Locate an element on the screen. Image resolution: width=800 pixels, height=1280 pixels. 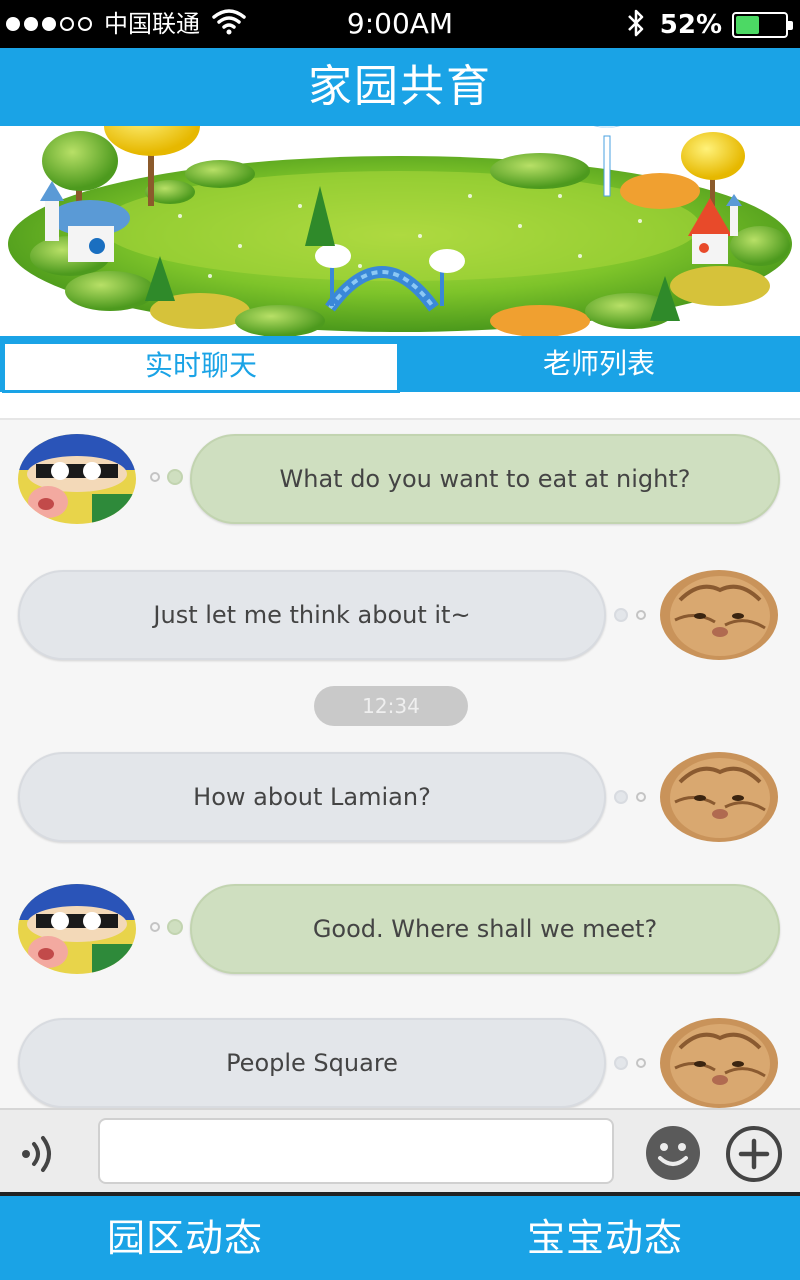
message-text: People Square is located at coordinates (312, 1063).